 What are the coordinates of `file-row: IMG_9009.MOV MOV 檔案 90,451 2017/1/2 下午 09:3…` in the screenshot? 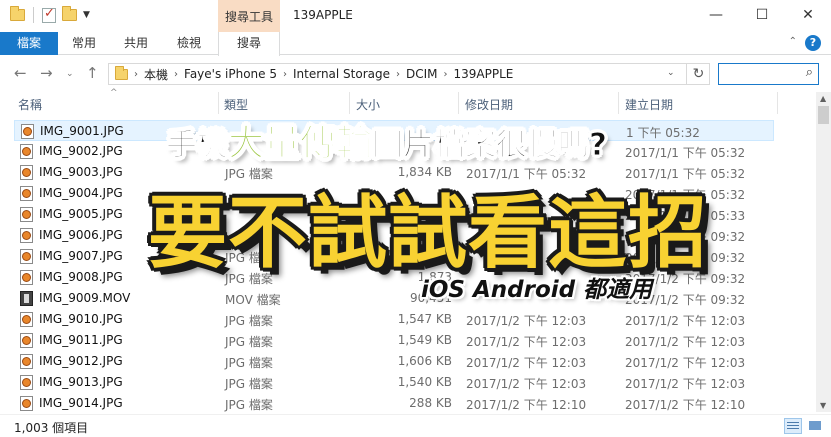 It's located at (394, 298).